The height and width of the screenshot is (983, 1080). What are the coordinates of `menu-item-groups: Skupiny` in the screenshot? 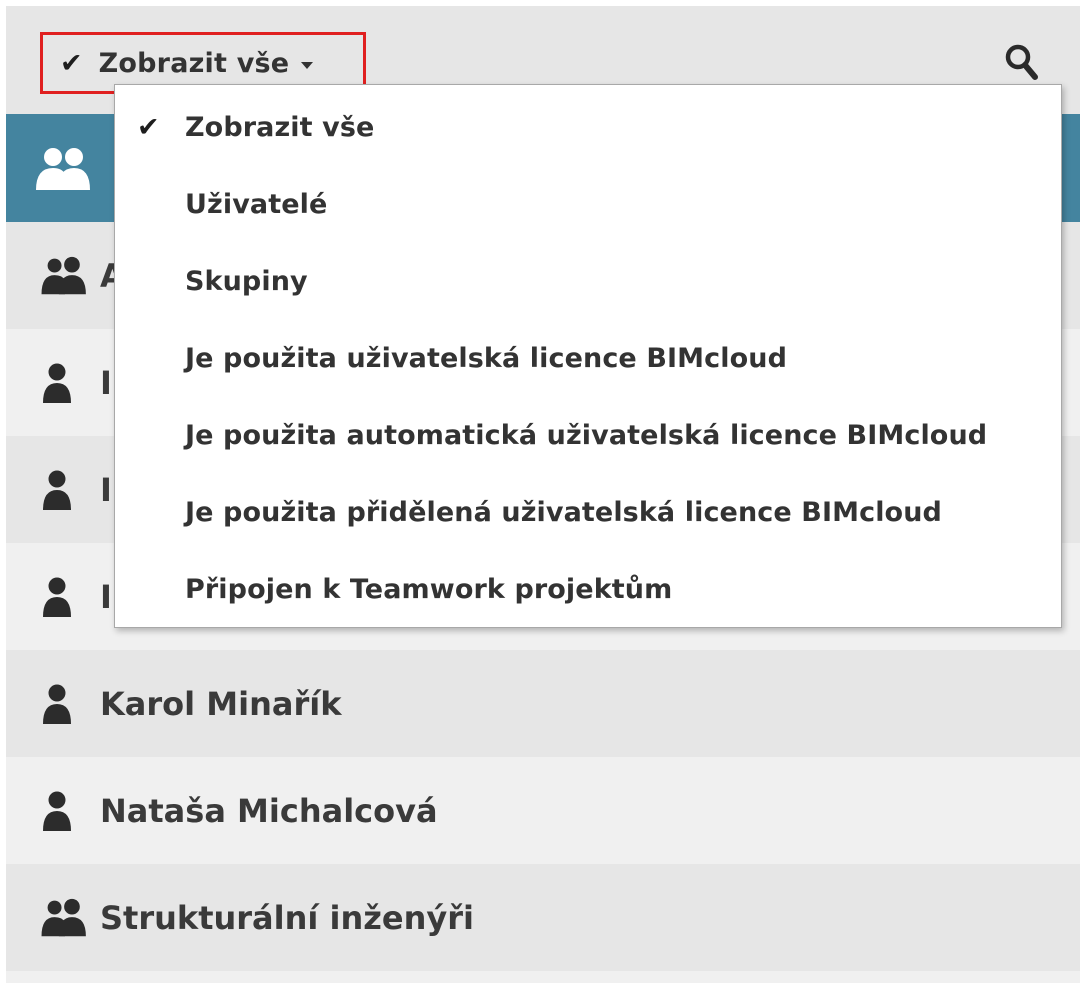 It's located at (588, 281).